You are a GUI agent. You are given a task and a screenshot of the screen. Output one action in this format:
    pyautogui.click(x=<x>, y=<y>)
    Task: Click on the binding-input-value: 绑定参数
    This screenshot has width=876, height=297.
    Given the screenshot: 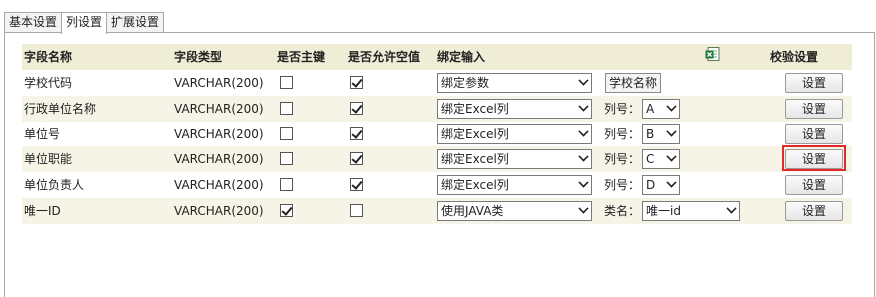 What is the action you would take?
    pyautogui.click(x=465, y=83)
    